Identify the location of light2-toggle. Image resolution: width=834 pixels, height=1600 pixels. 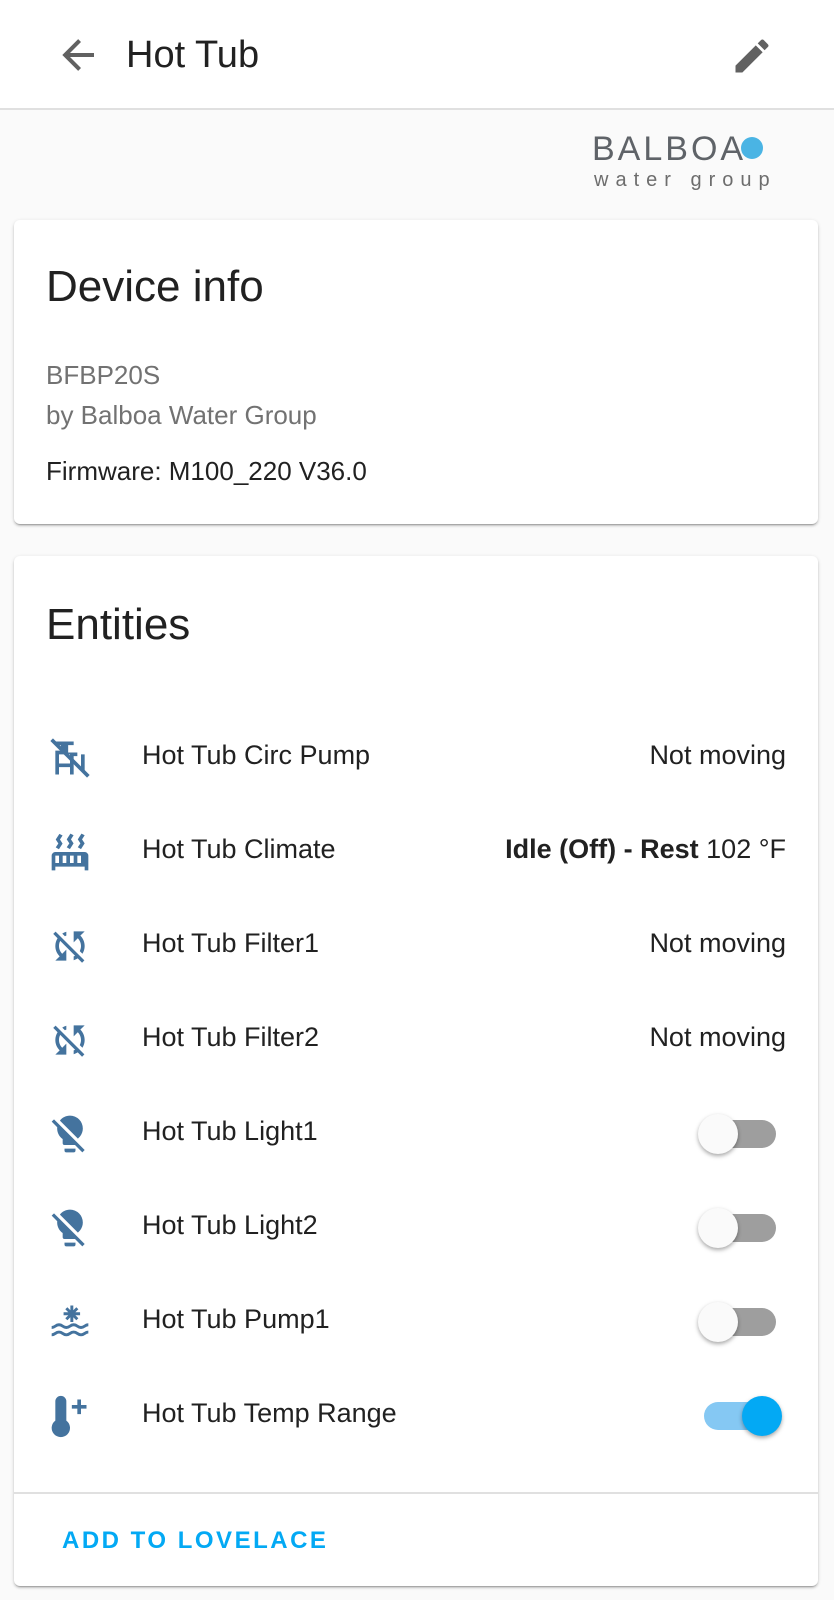
(737, 1228).